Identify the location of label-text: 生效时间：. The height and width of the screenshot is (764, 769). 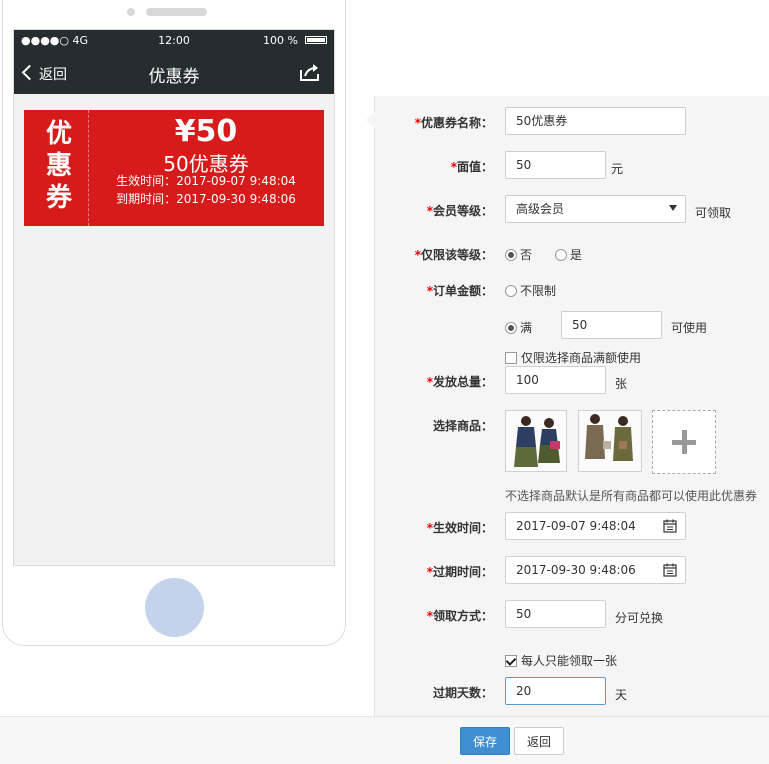
(462, 528).